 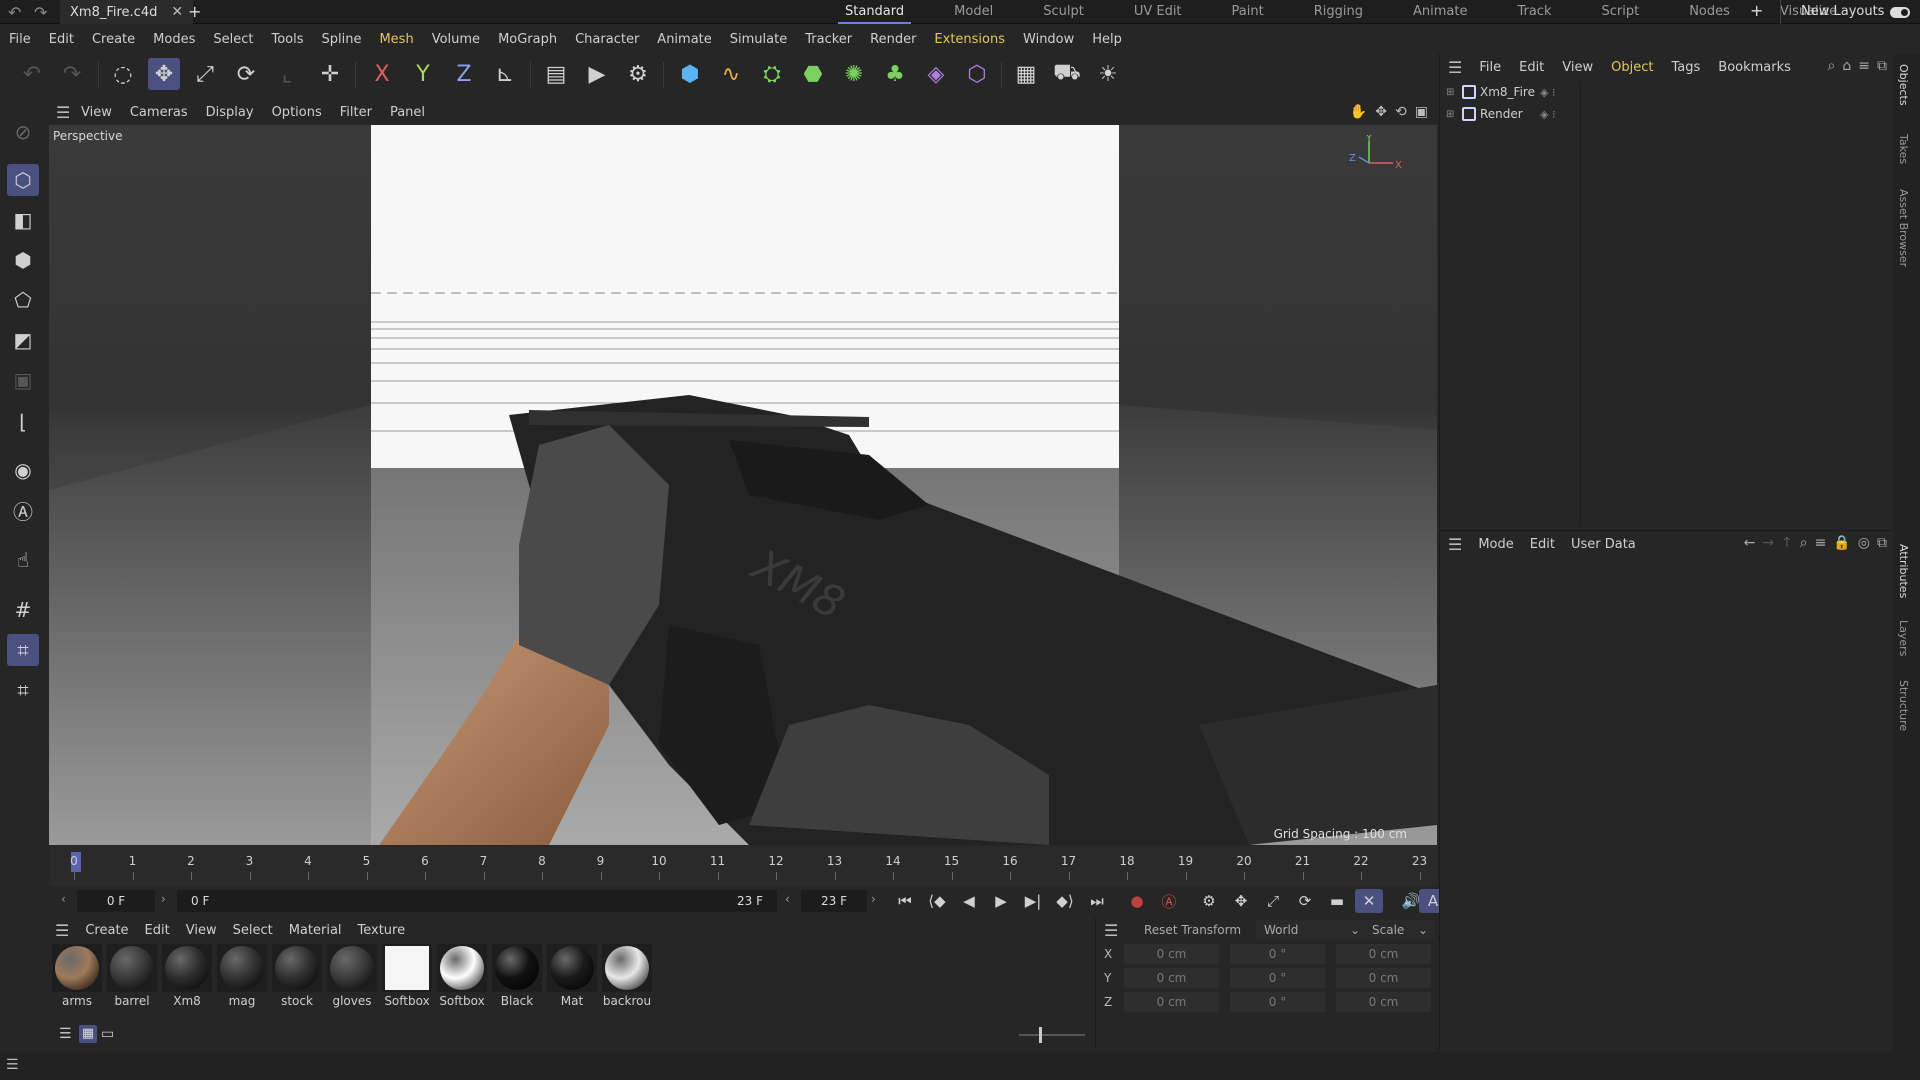 What do you see at coordinates (1097, 901) in the screenshot?
I see `go-to-end-icon: ⏭` at bounding box center [1097, 901].